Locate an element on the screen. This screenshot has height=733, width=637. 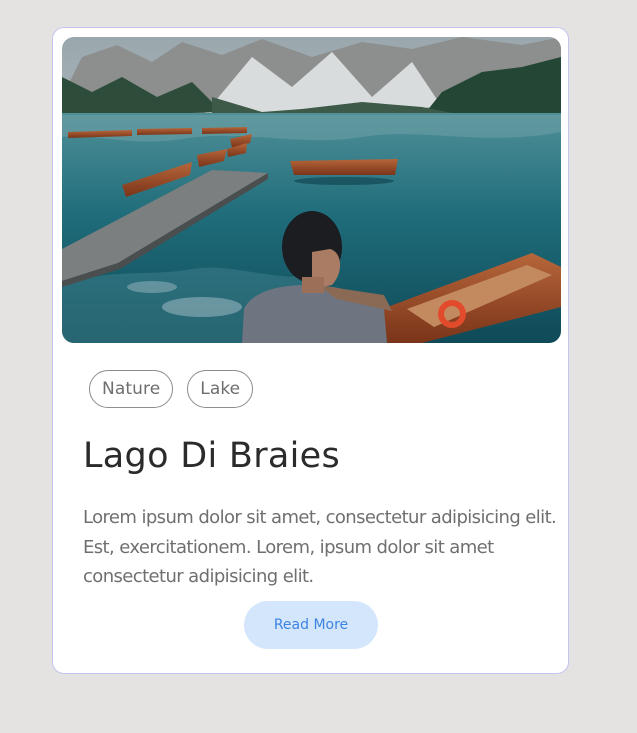
tag-nature: Nature is located at coordinates (131, 389).